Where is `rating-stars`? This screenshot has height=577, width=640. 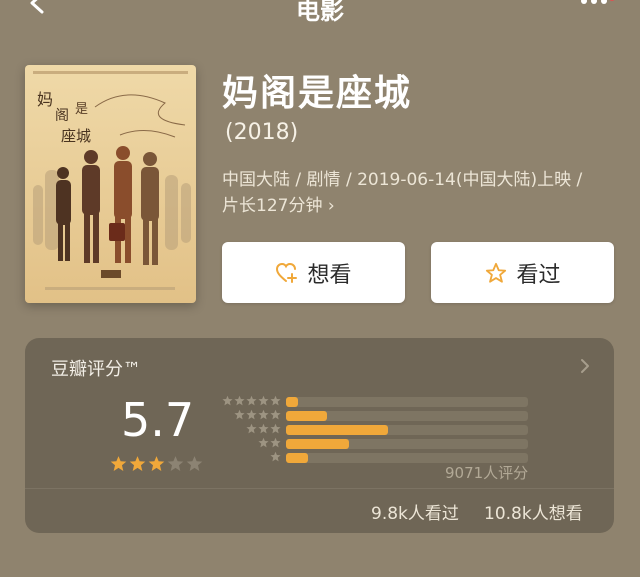 rating-stars is located at coordinates (157, 463).